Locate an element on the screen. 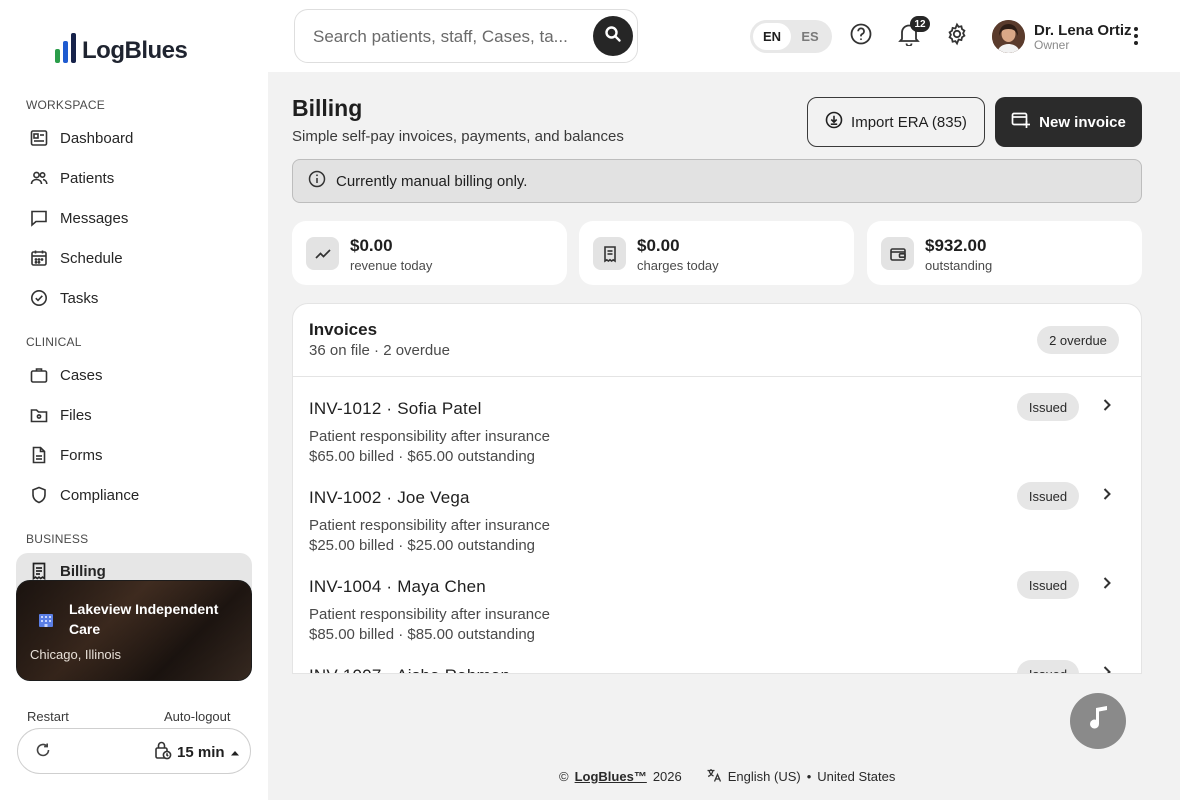  people-icon is located at coordinates (39, 178).